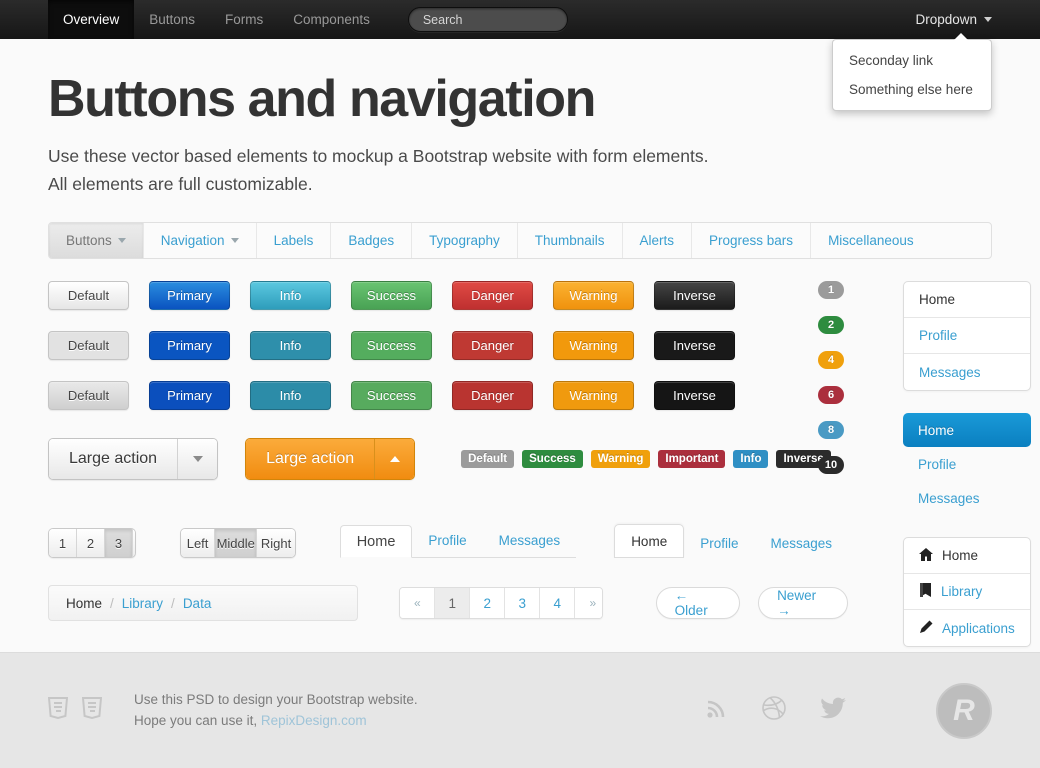 The height and width of the screenshot is (768, 1040). Describe the element at coordinates (967, 556) in the screenshot. I see `icon-list-item-home: Home` at that location.